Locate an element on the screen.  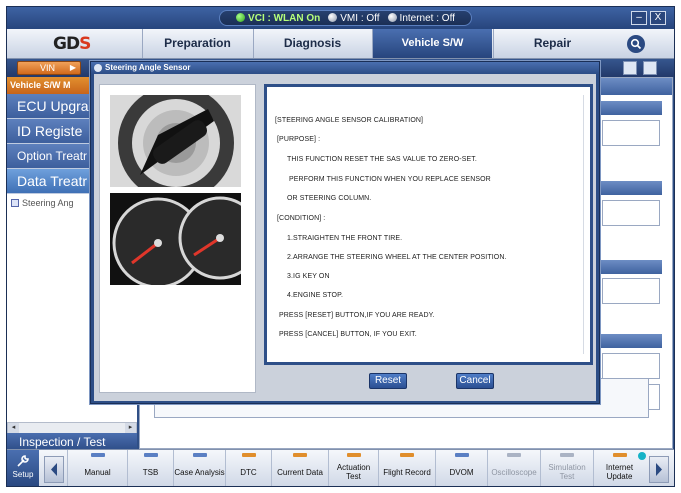
vmi-status-label: VMI : Off is located at coordinates (360, 18).